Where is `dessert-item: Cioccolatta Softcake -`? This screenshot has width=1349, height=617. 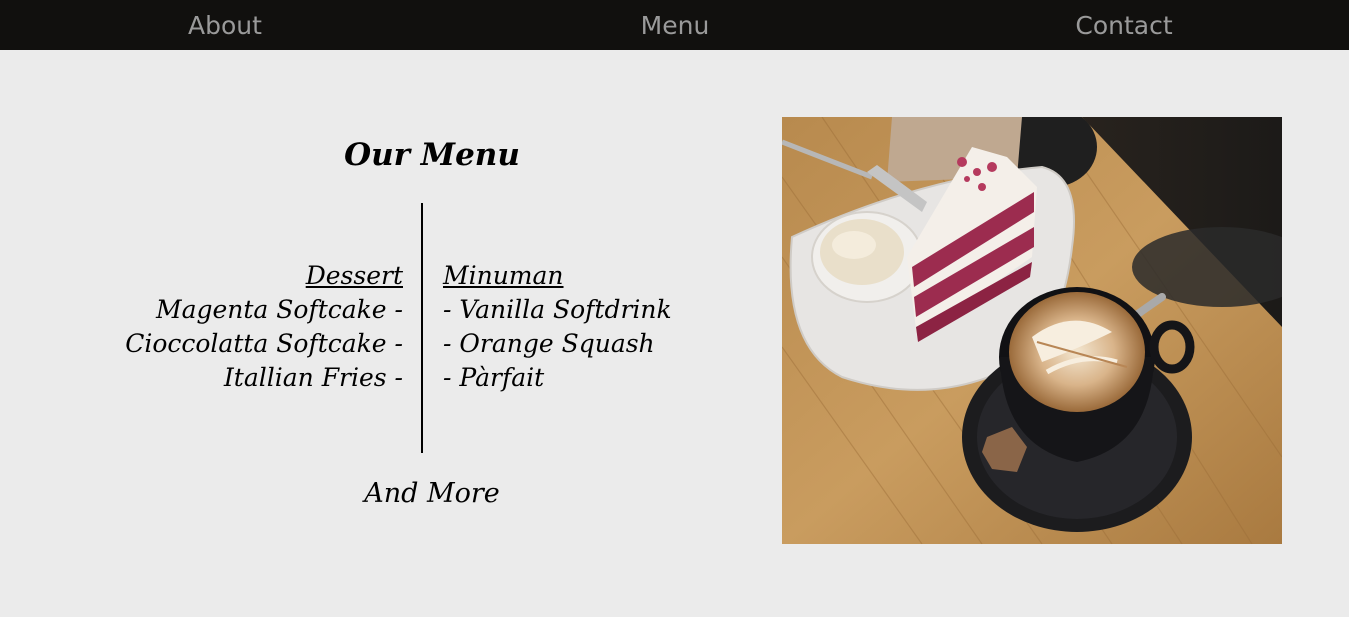
dessert-item: Cioccolatta Softcake - is located at coordinates (264, 343).